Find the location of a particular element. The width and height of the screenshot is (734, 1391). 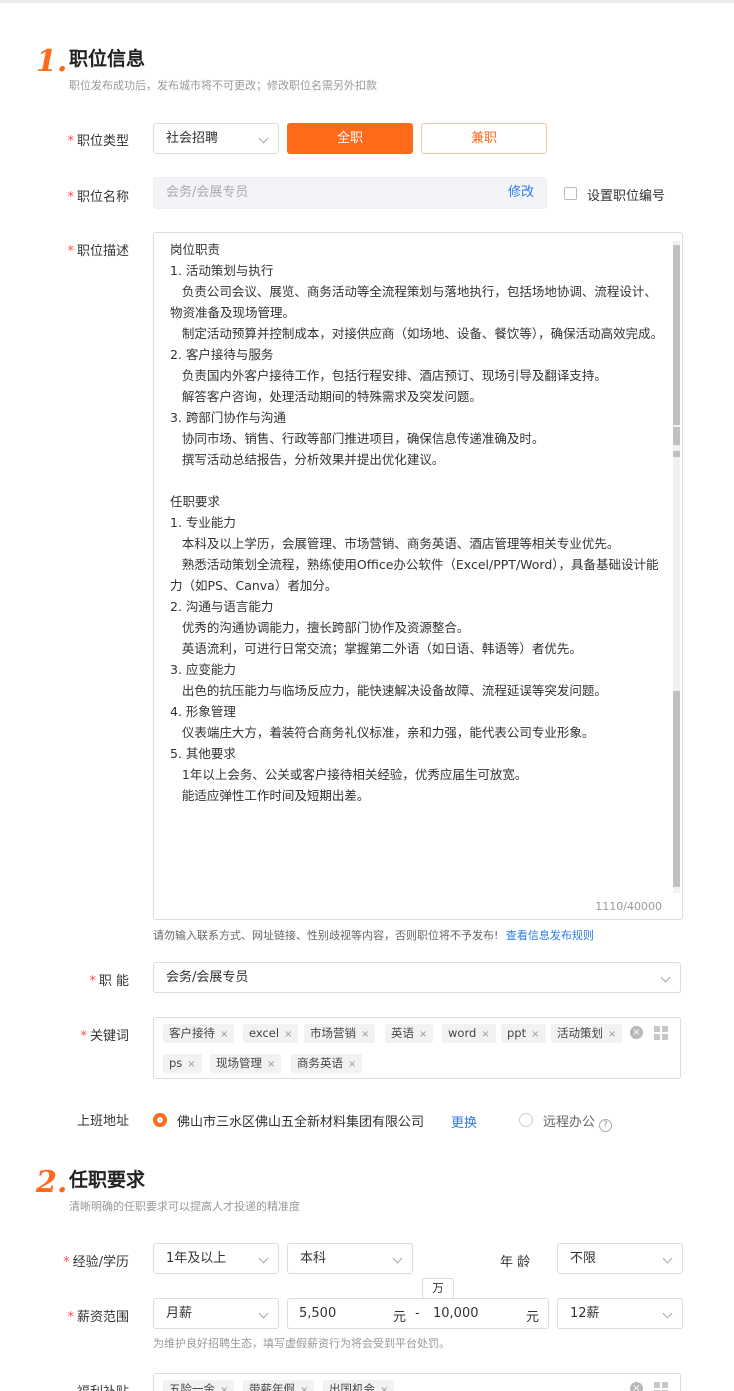

experience-value: 1年及以上 is located at coordinates (196, 1258).